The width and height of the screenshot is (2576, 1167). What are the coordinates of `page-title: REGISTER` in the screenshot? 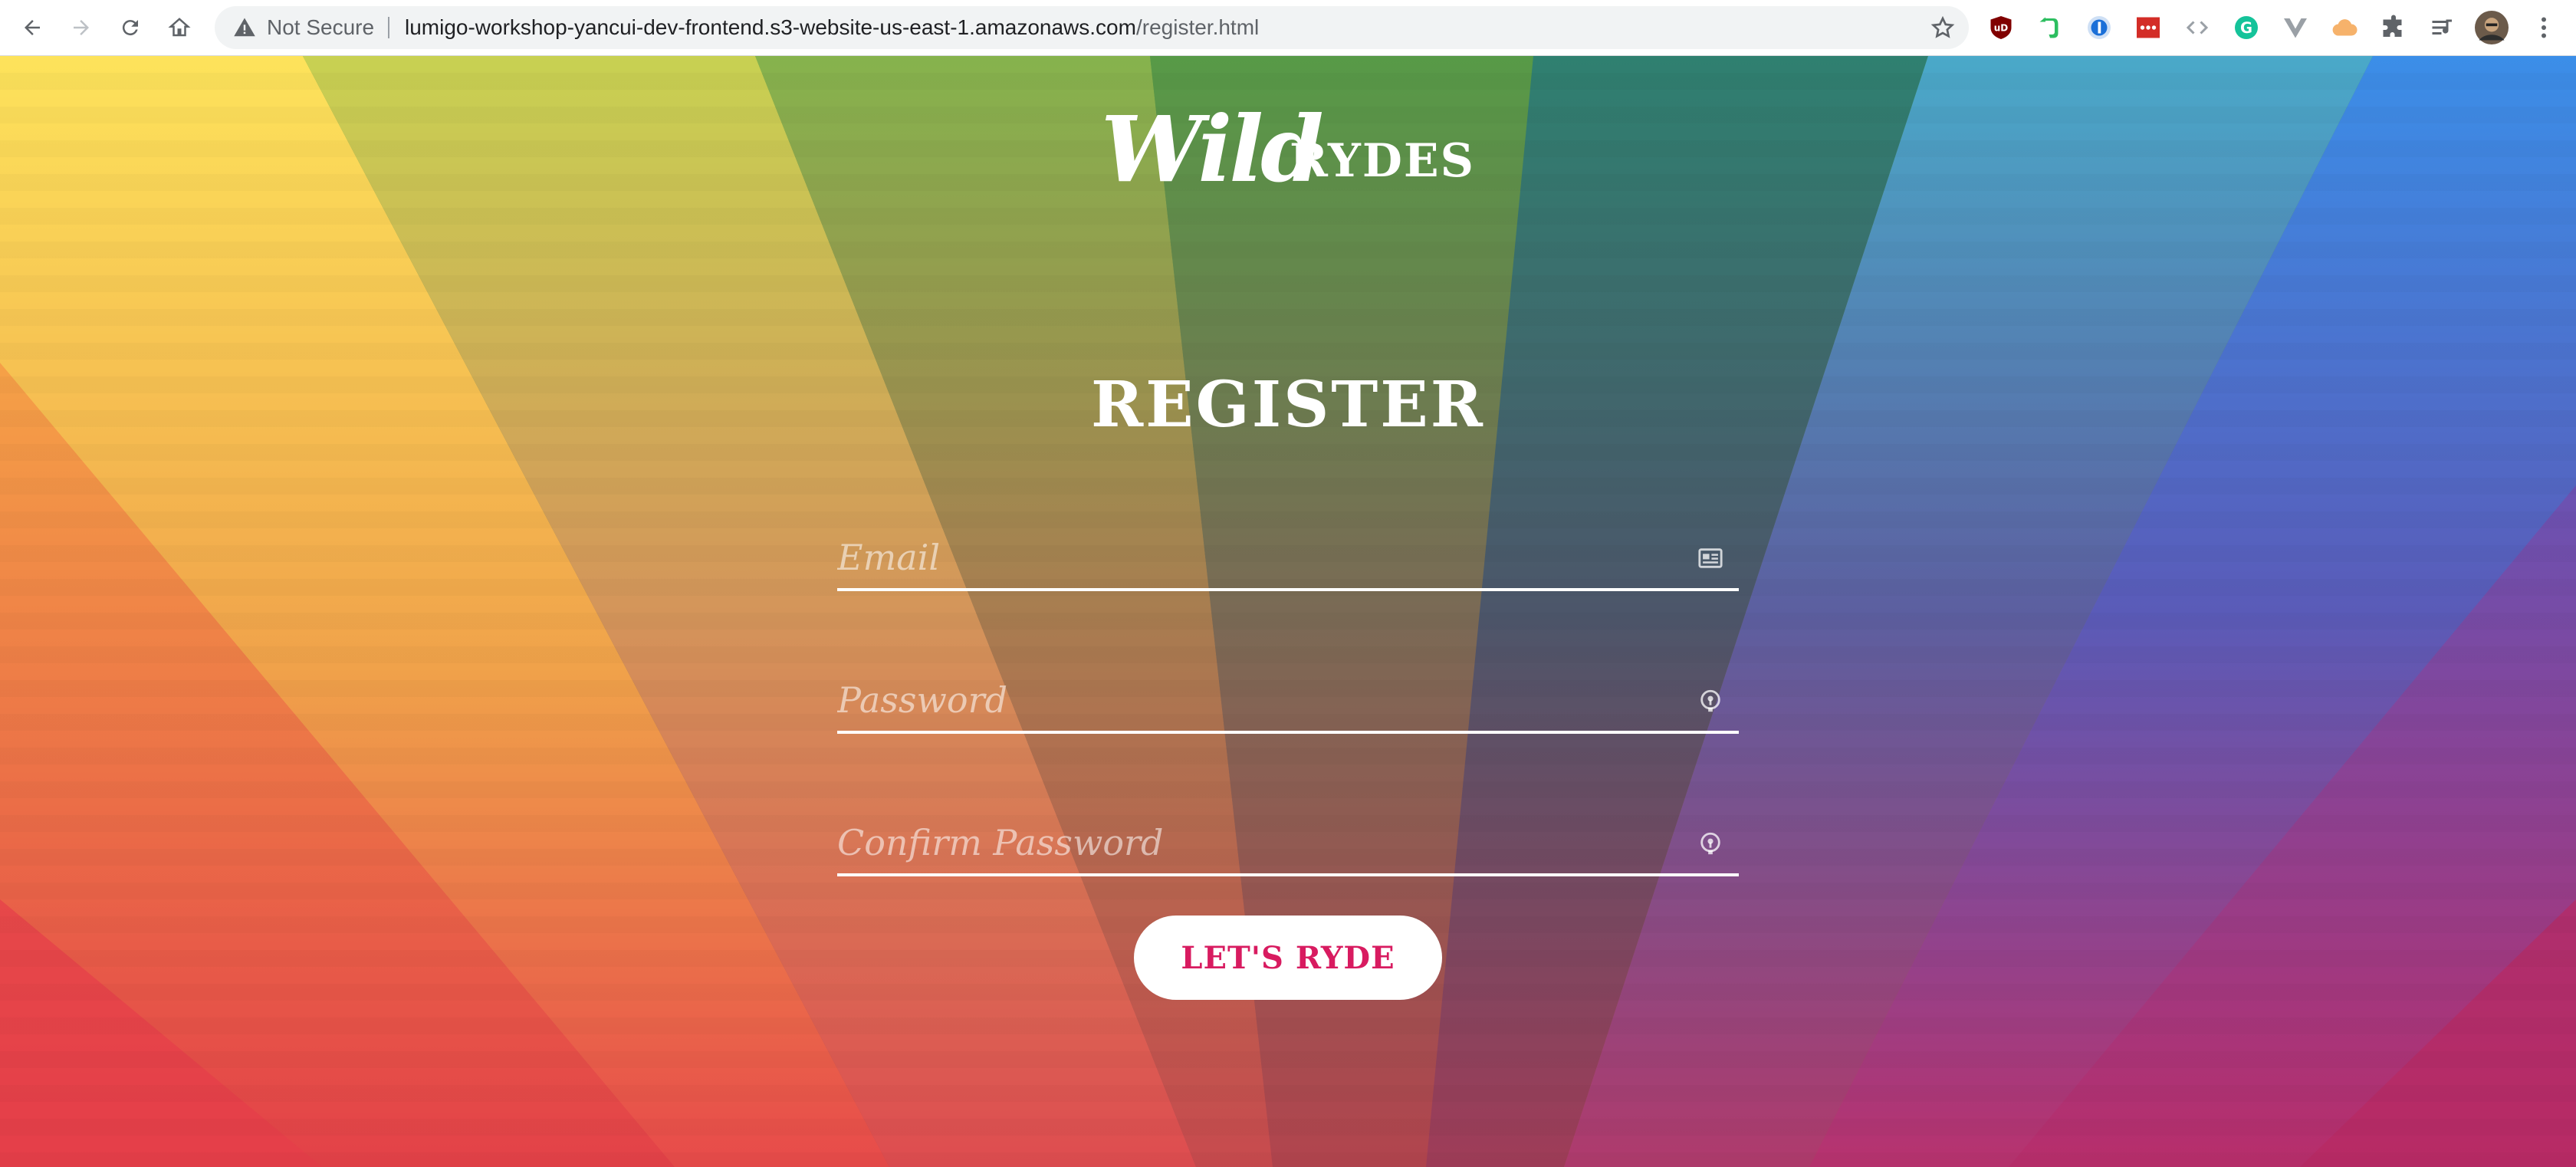 It's located at (1288, 405).